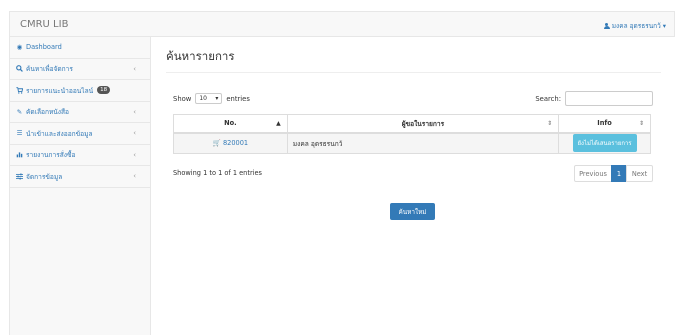 This screenshot has height=335, width=675. What do you see at coordinates (278, 123) in the screenshot?
I see `sort-asc-icon: ▲` at bounding box center [278, 123].